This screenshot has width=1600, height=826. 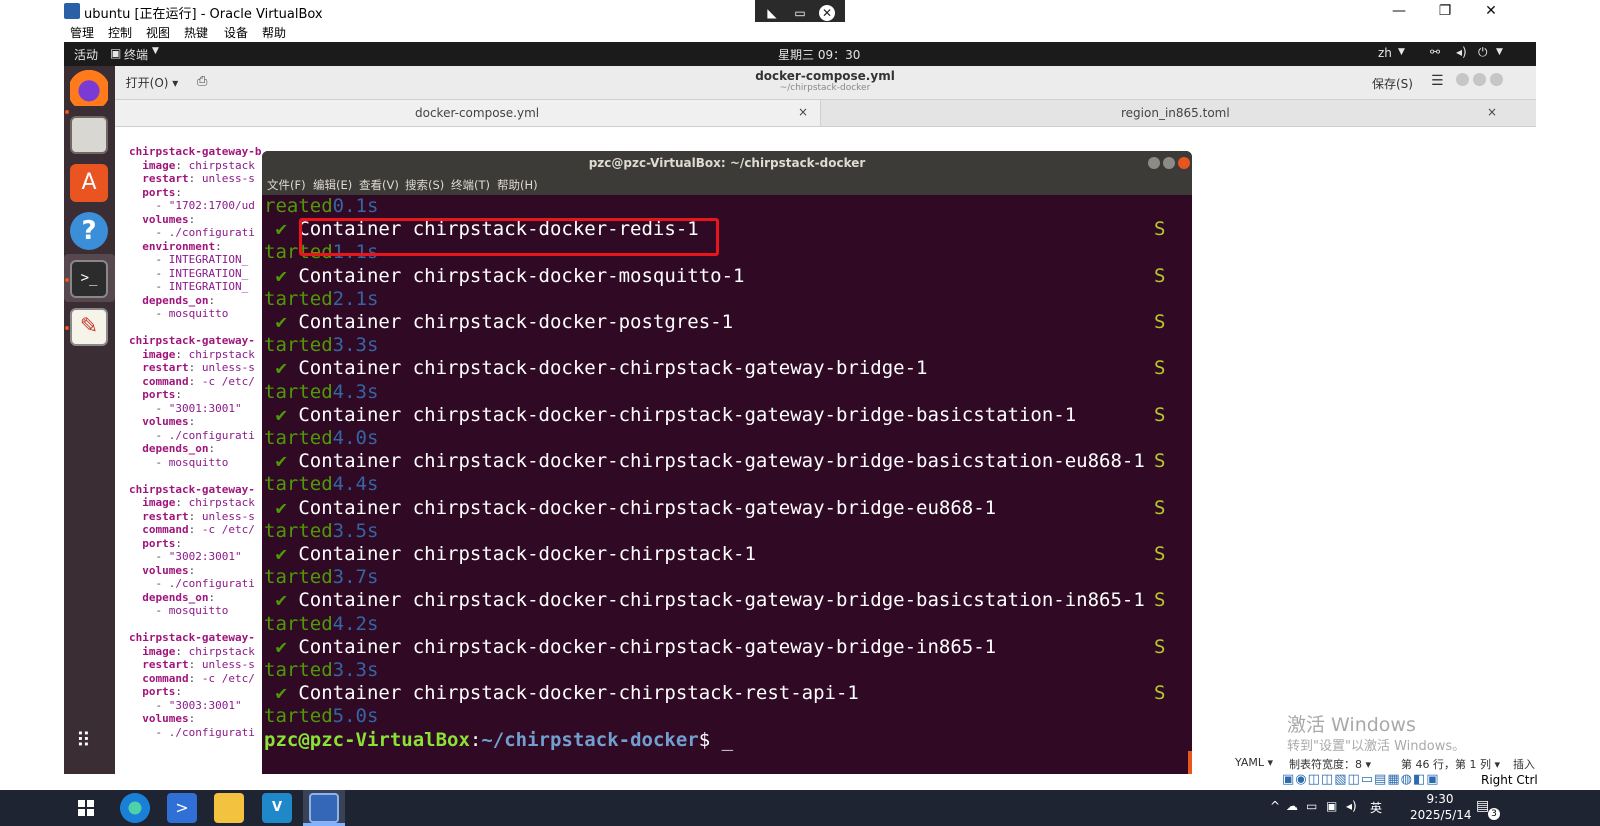 I want to click on network-icon: ⚯, so click(x=1435, y=52).